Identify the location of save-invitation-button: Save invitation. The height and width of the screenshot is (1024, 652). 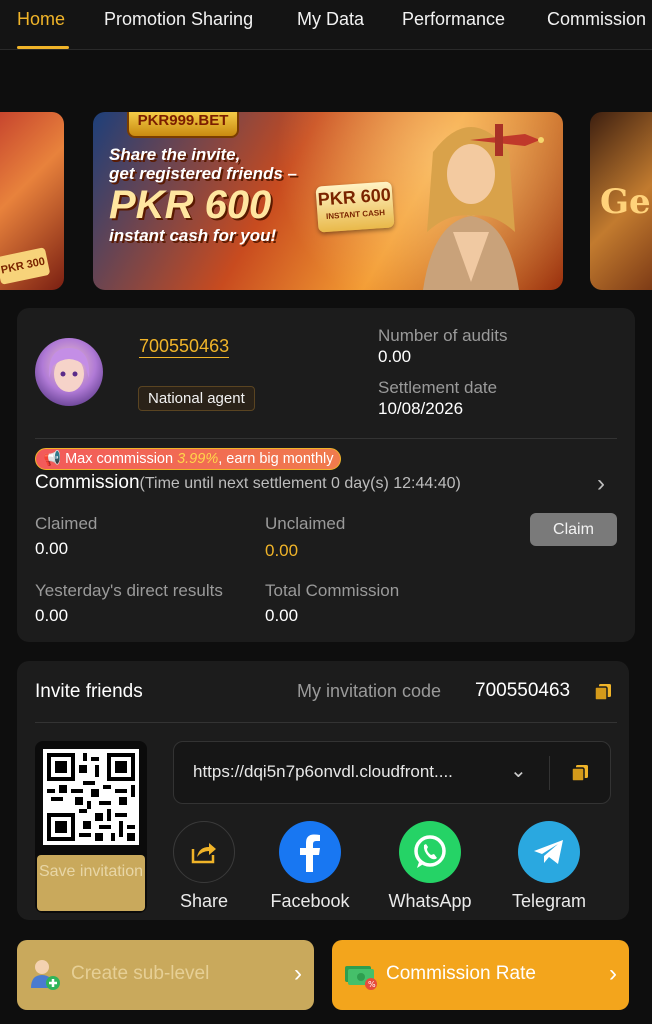
(91, 883).